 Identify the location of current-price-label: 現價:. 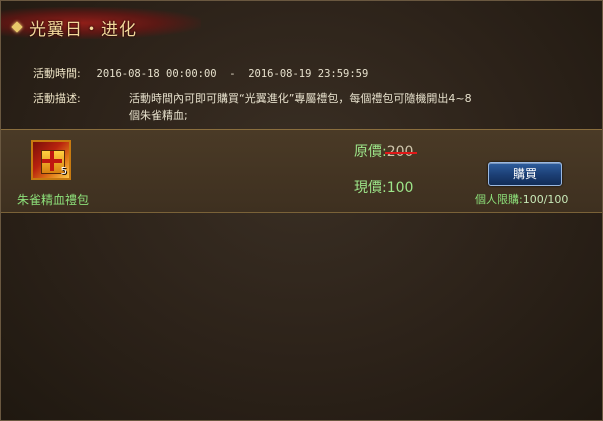
(370, 188).